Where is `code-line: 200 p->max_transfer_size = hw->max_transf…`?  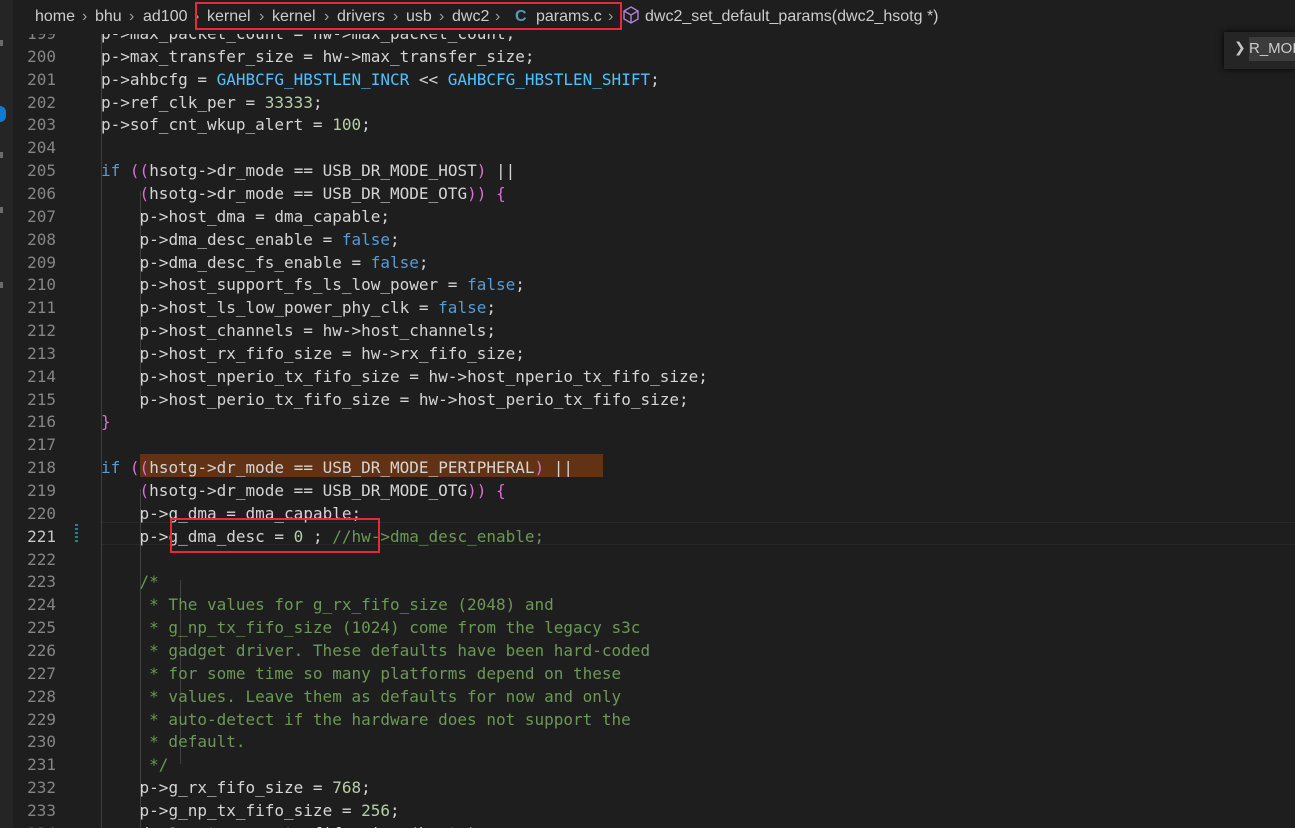
code-line: 200 p->max_transfer_size = hw->max_transf… is located at coordinates (654, 56).